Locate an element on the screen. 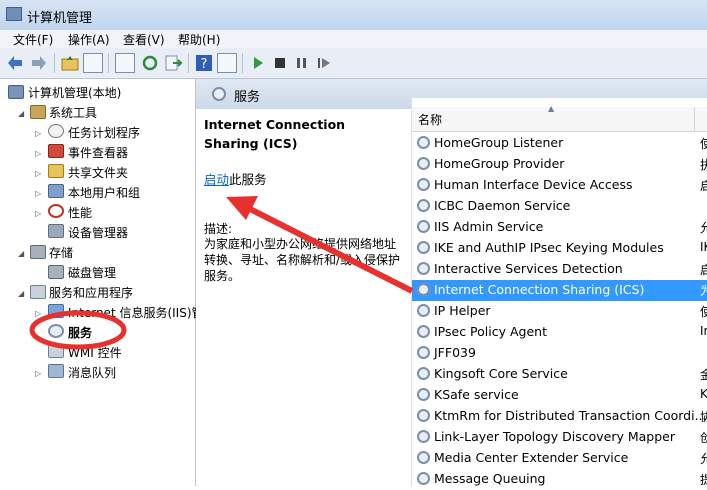  annotation-arrow-line is located at coordinates (330, 249).